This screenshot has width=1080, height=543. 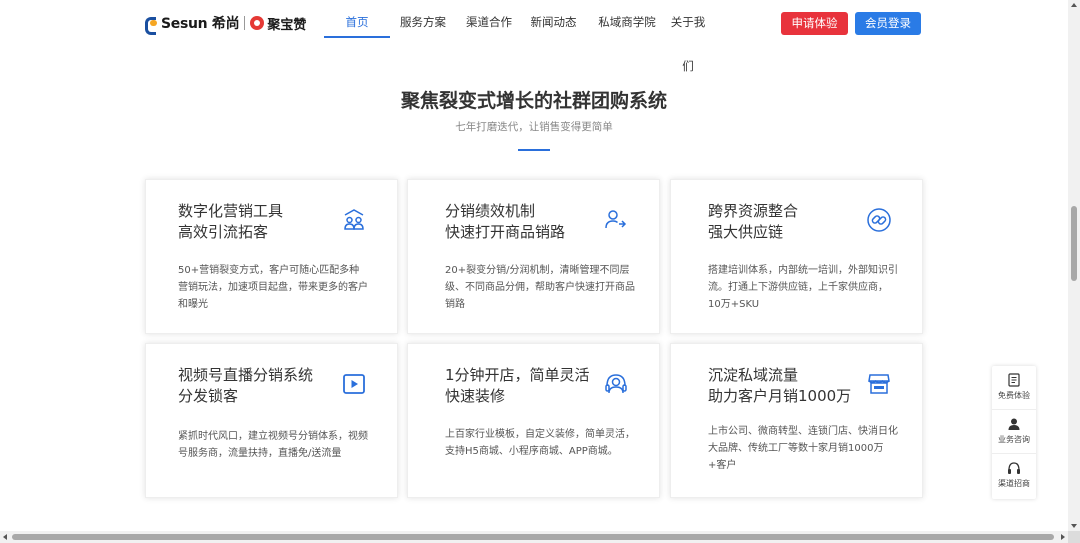 I want to click on scroll-left-arrow-icon, so click(x=5, y=537).